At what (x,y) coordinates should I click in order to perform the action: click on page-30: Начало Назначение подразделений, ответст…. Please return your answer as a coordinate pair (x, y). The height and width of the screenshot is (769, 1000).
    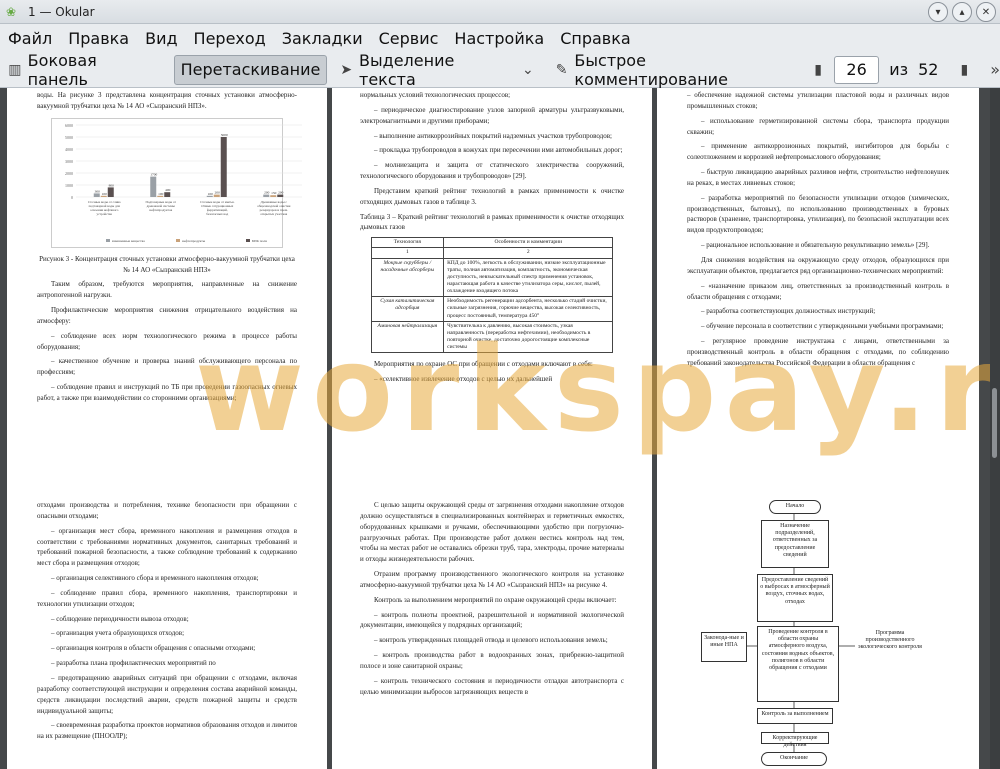
    Looking at the image, I should click on (818, 619).